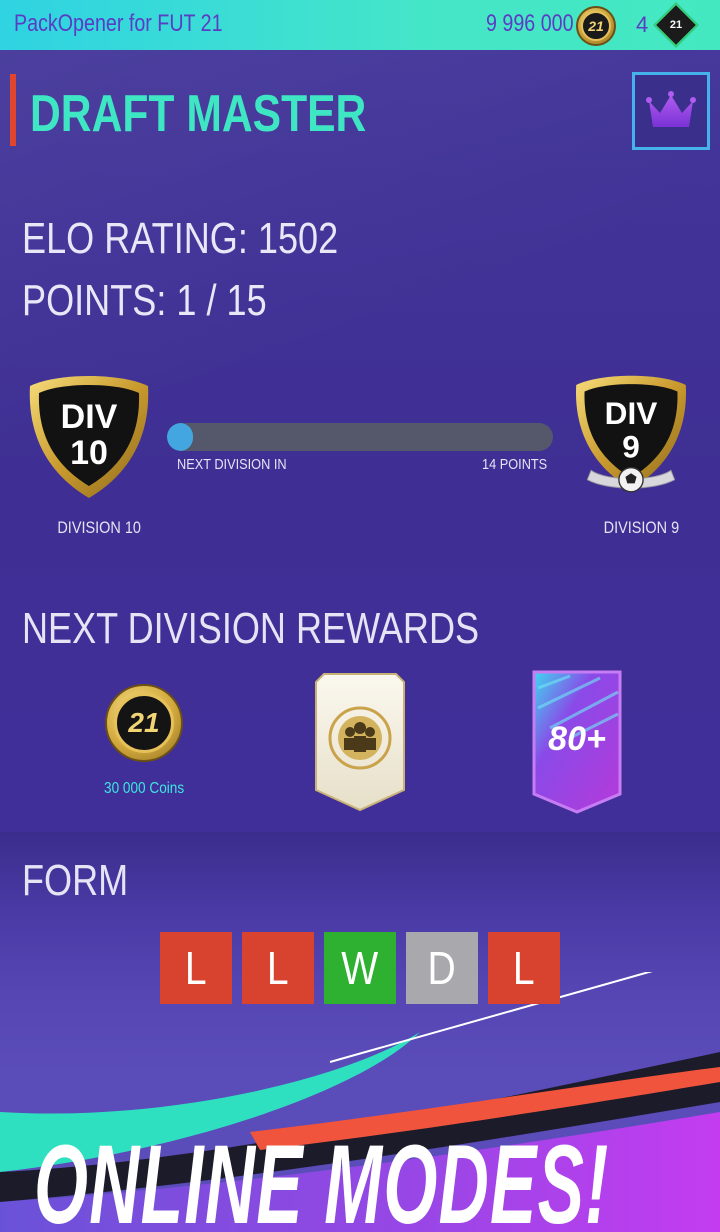 Image resolution: width=720 pixels, height=1232 pixels. I want to click on title-accent-bar, so click(13, 110).